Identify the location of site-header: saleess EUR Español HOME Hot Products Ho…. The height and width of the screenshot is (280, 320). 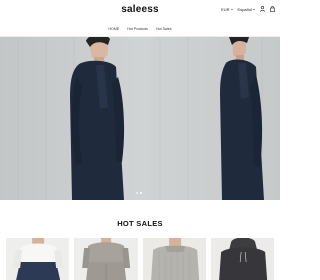
(140, 18).